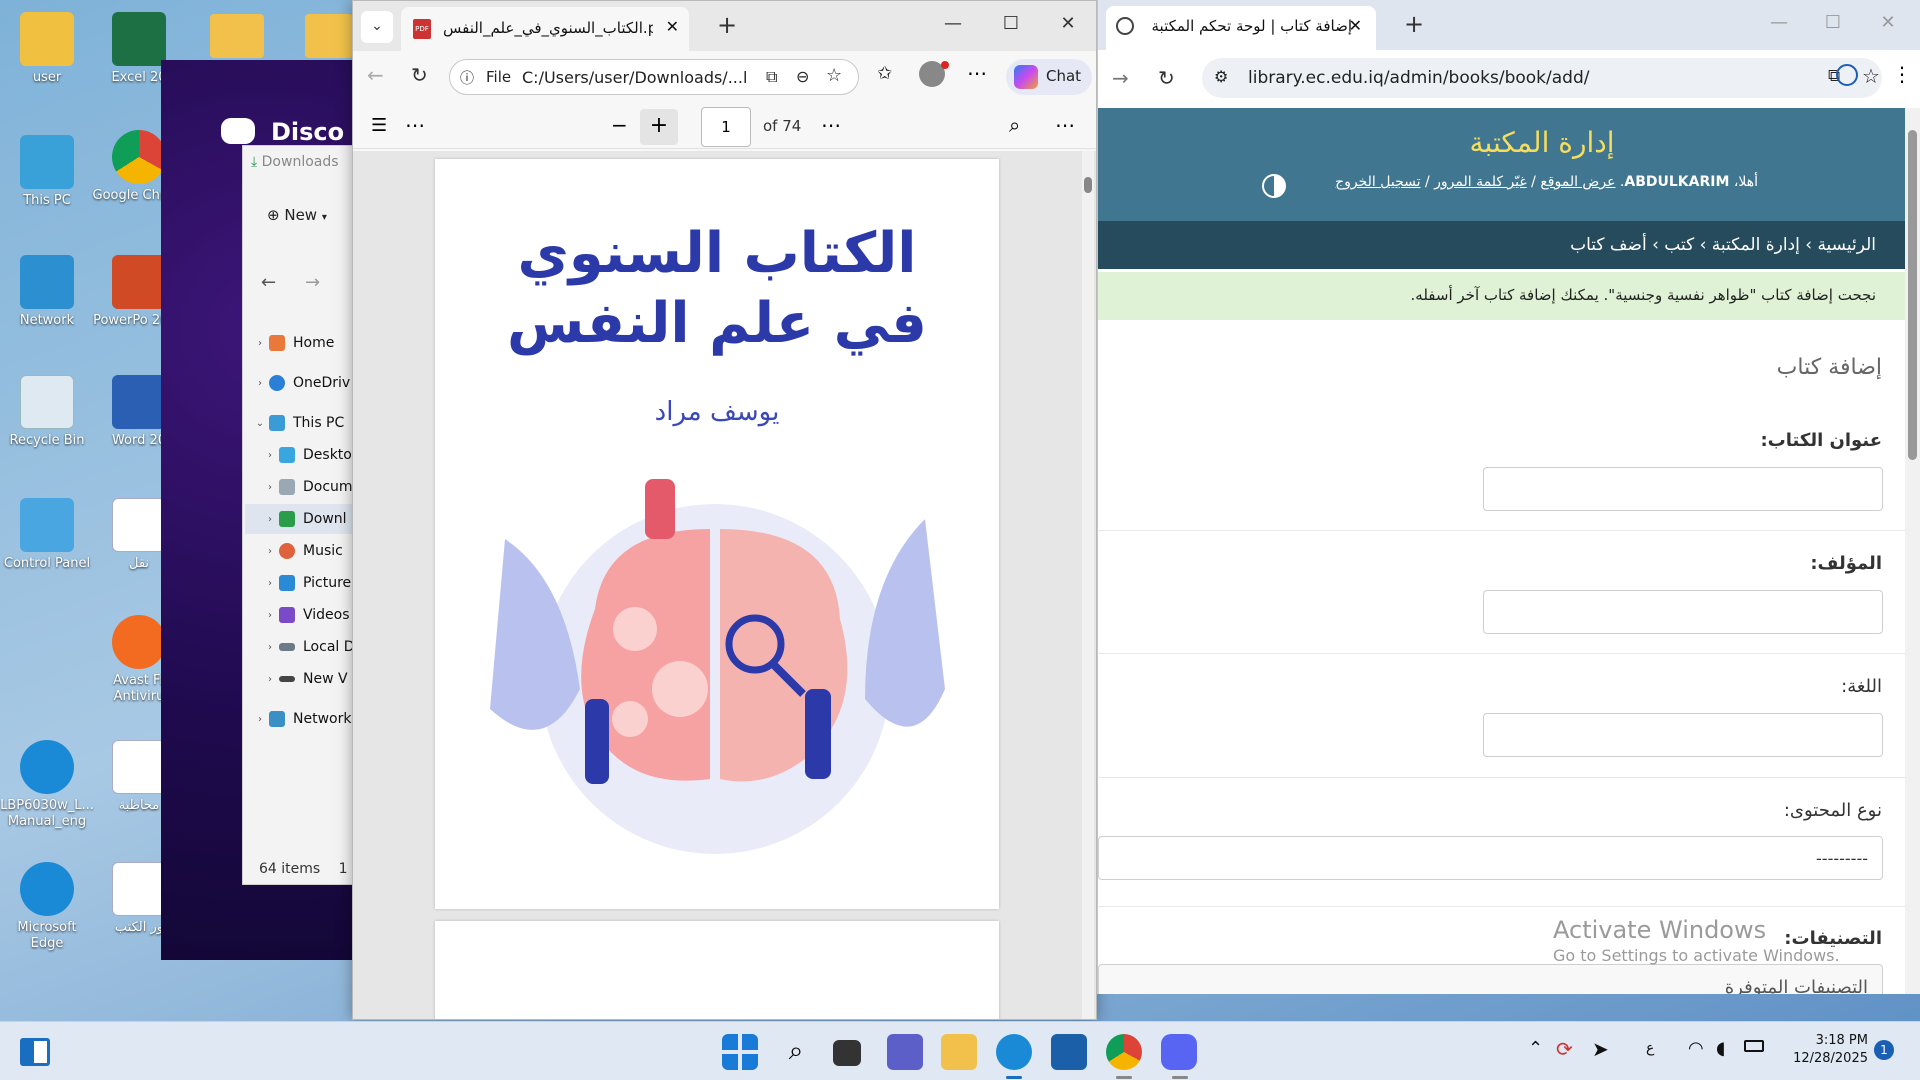  Describe the element at coordinates (1650, 1048) in the screenshot. I see `language-indicator: ع` at that location.